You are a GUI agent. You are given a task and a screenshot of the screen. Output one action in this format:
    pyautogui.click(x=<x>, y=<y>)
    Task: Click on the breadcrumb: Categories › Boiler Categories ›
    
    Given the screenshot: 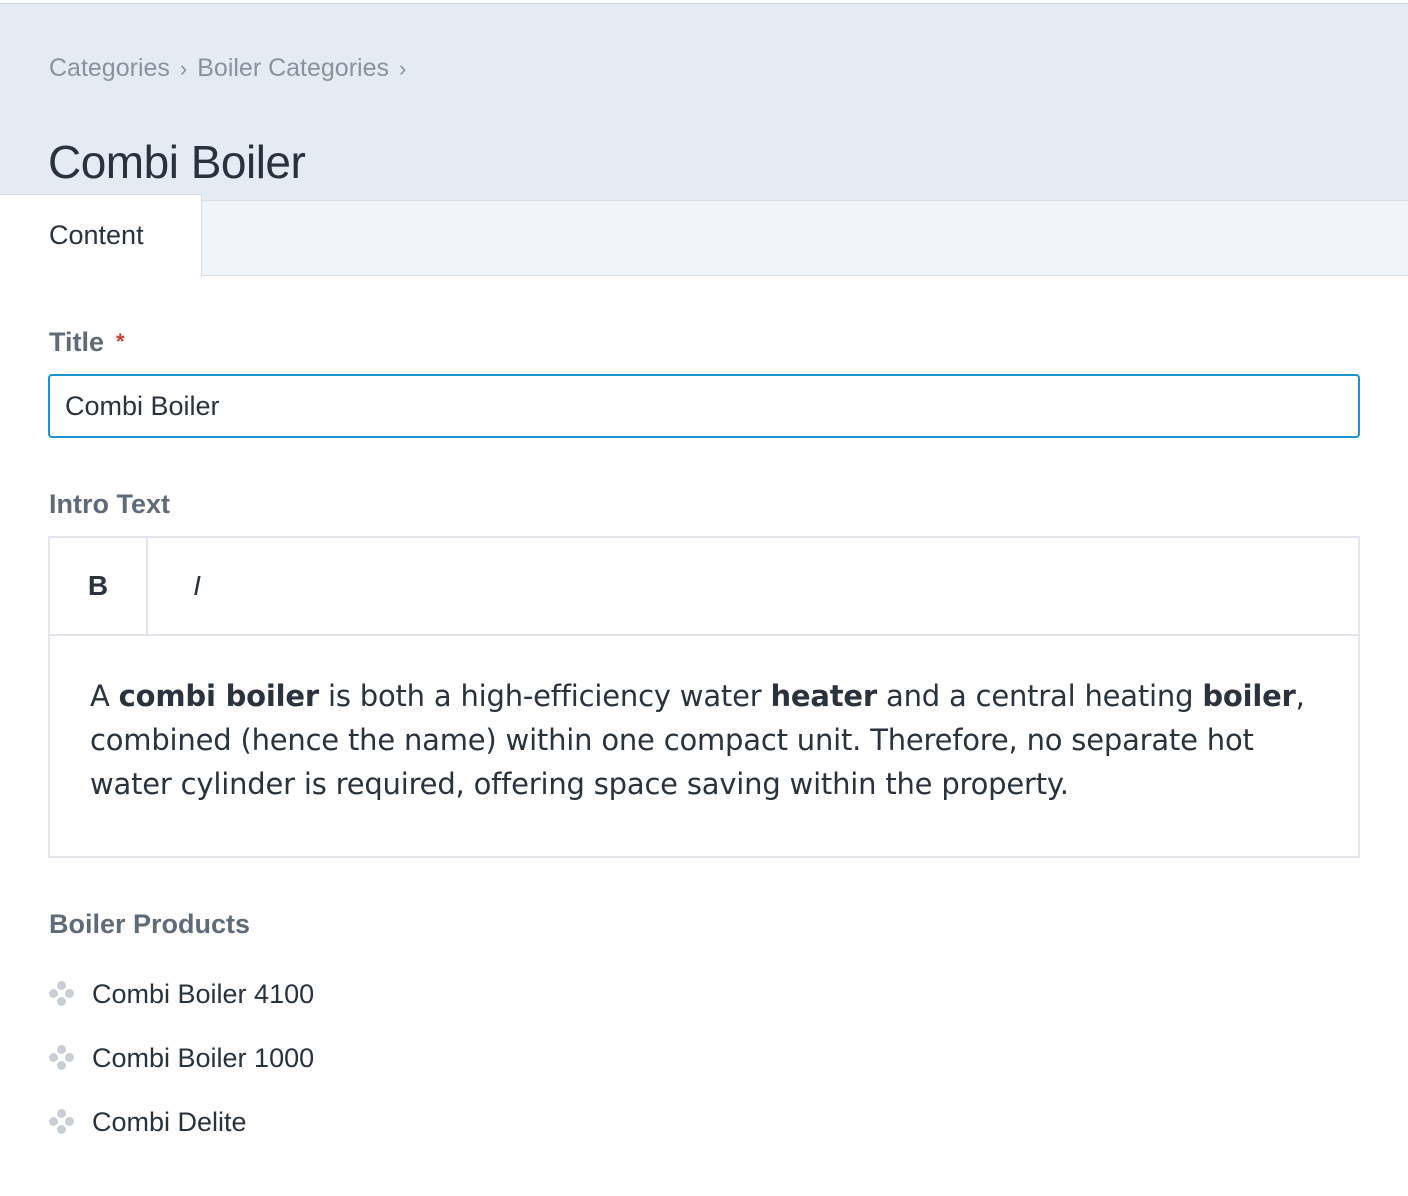 What is the action you would take?
    pyautogui.click(x=232, y=68)
    